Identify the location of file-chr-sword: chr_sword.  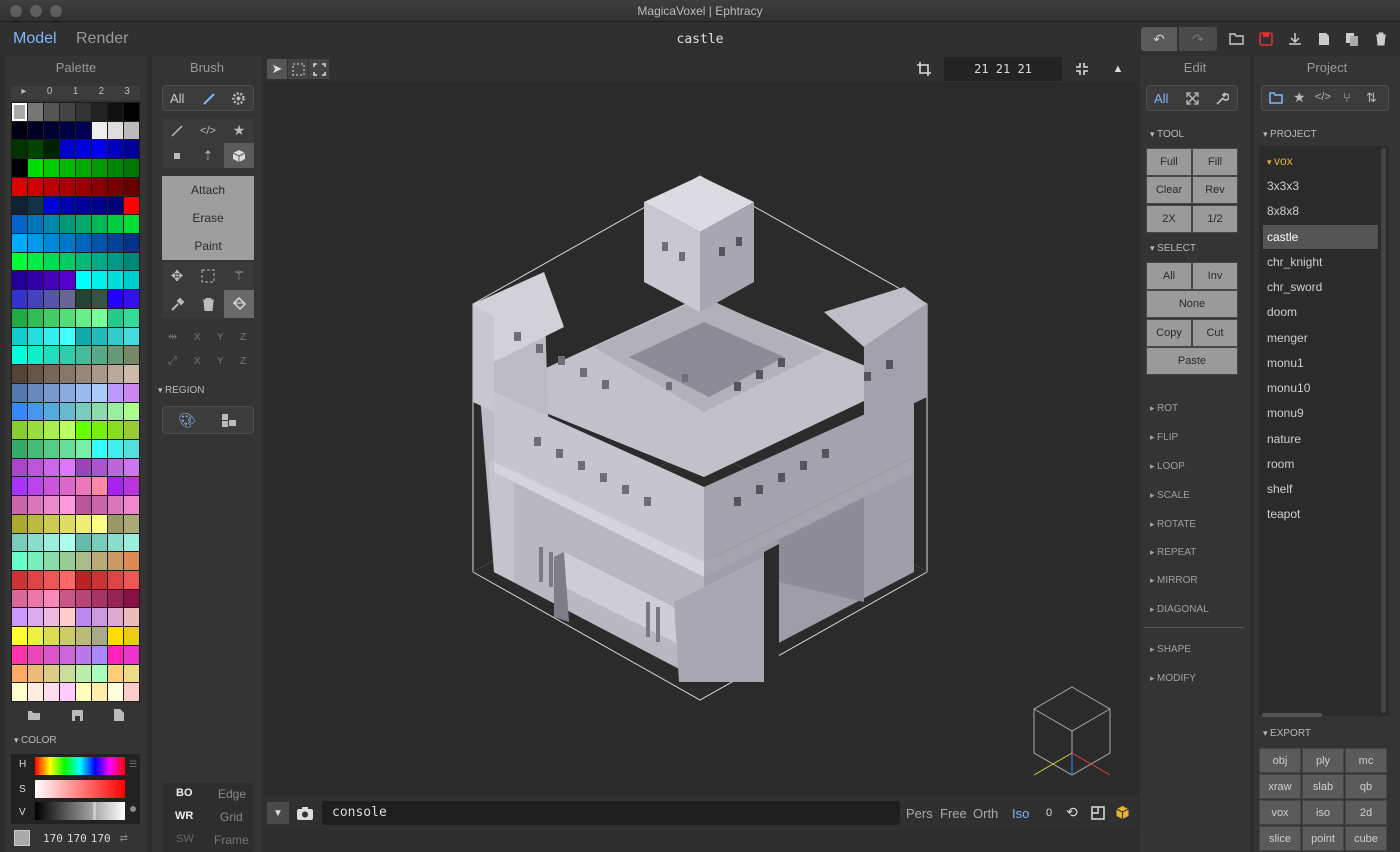
(1320, 287).